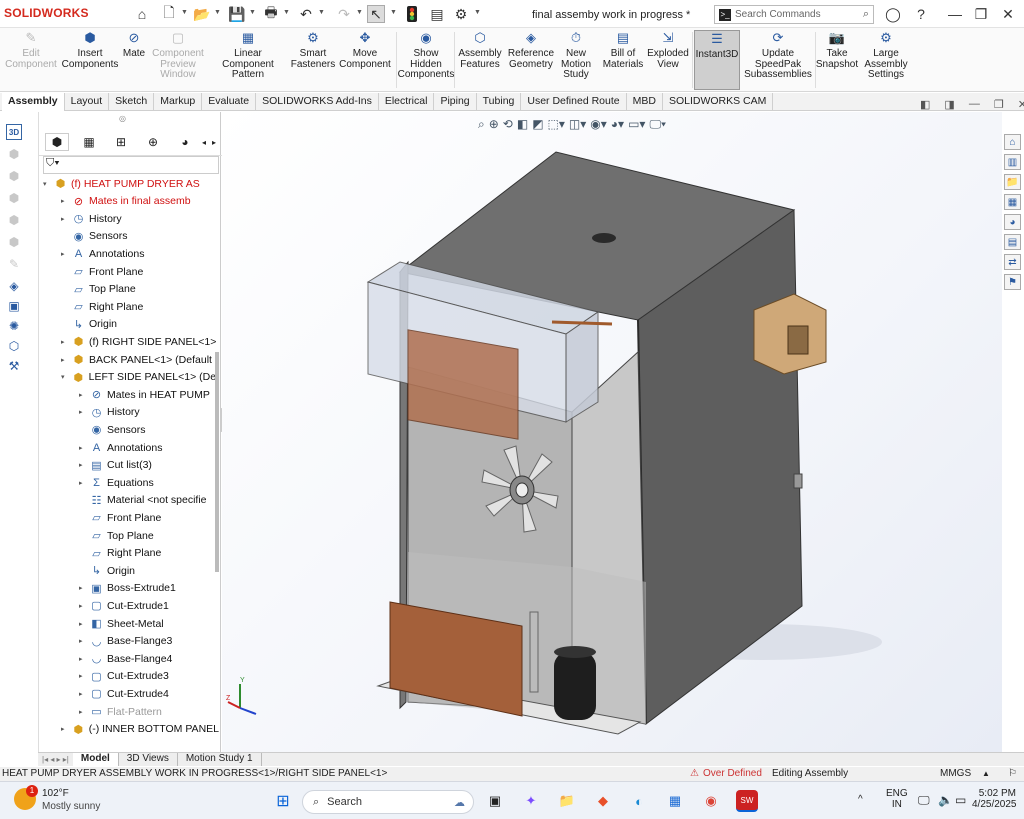 The height and width of the screenshot is (819, 1024). Describe the element at coordinates (461, 14) in the screenshot. I see `options-gear-icon: ⚙` at that location.